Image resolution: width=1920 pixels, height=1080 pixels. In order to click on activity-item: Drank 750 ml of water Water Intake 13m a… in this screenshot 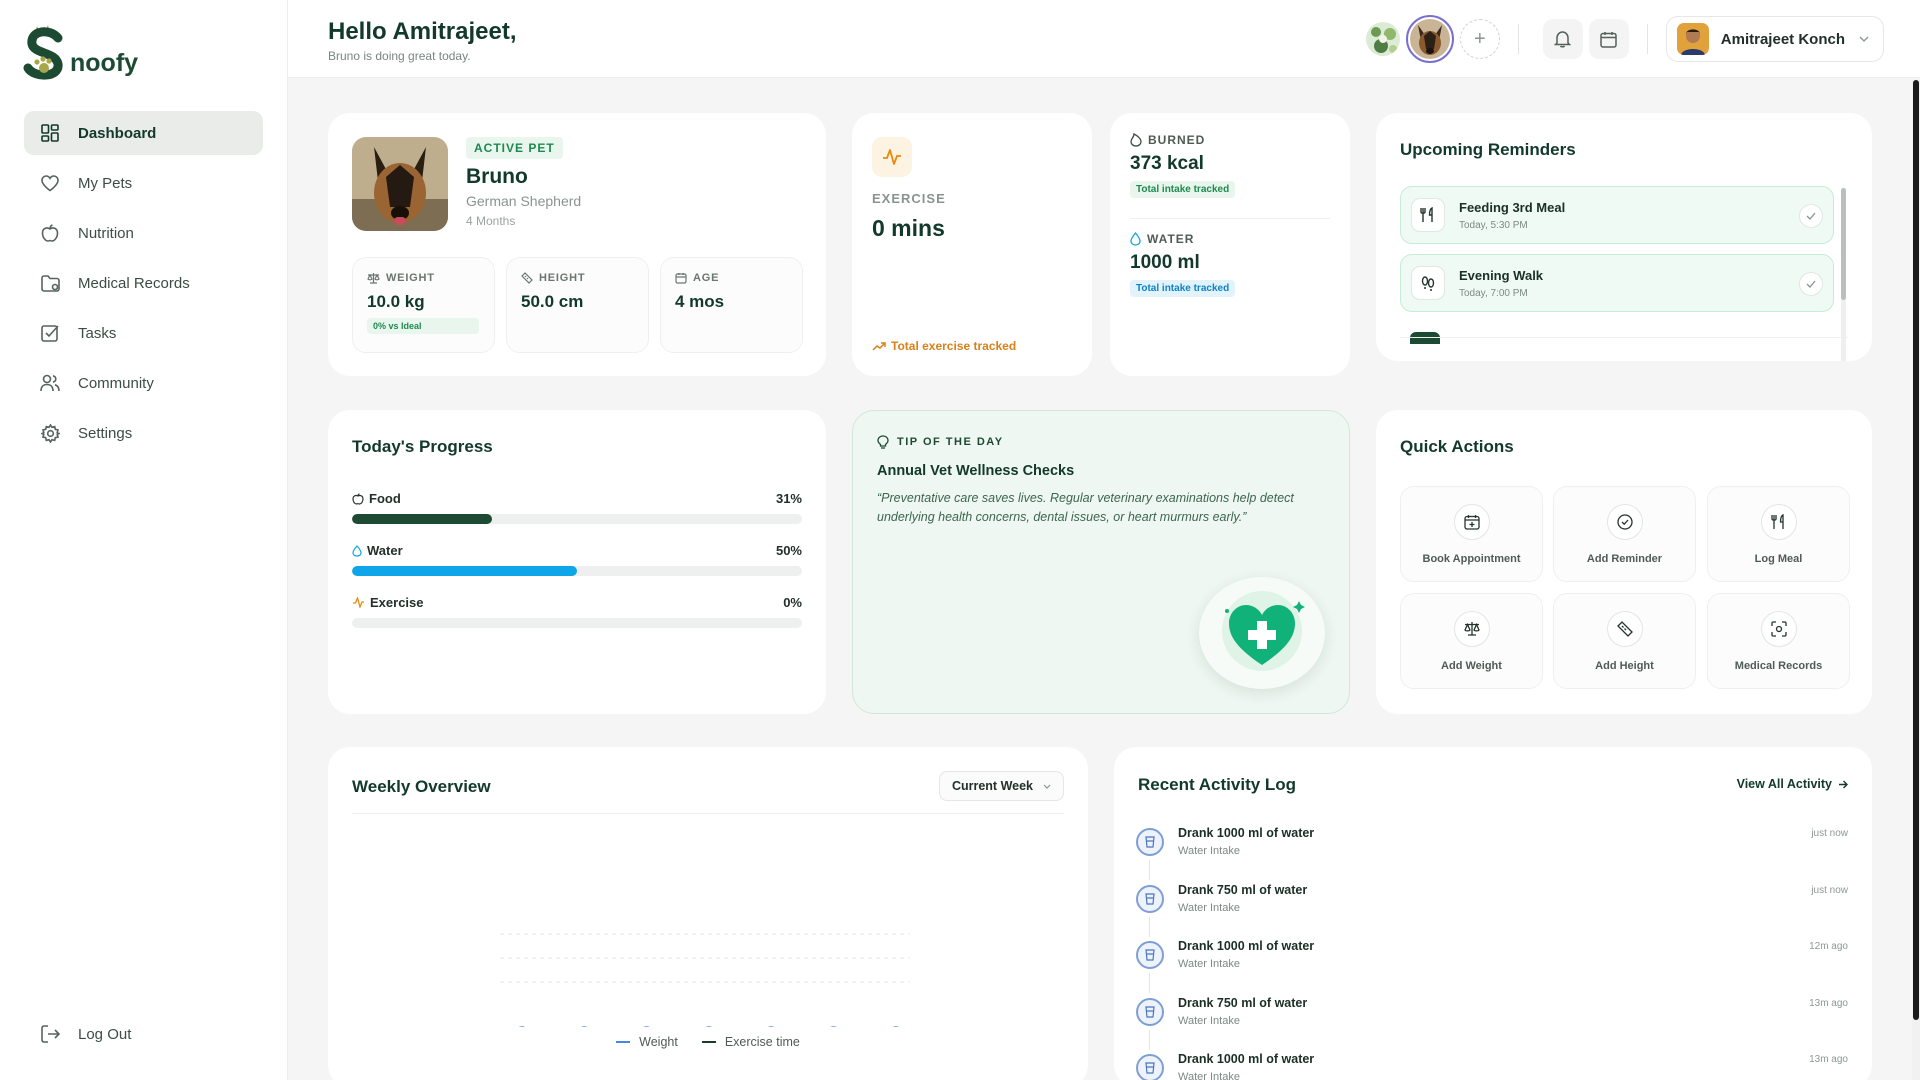, I will do `click(1492, 1023)`.